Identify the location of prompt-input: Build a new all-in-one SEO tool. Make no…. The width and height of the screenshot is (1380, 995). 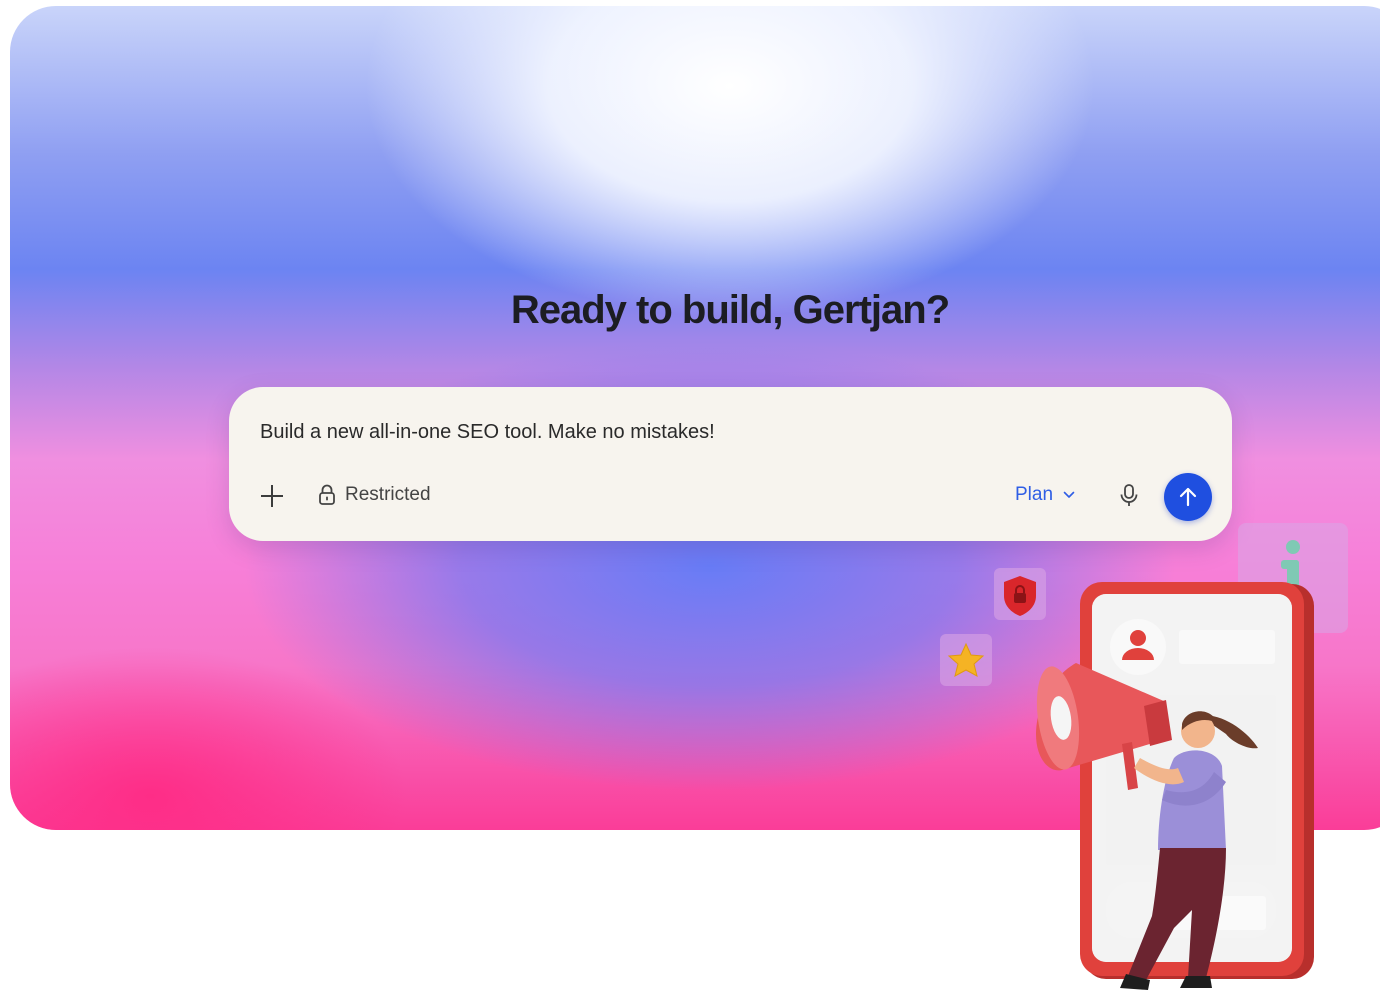
(487, 432).